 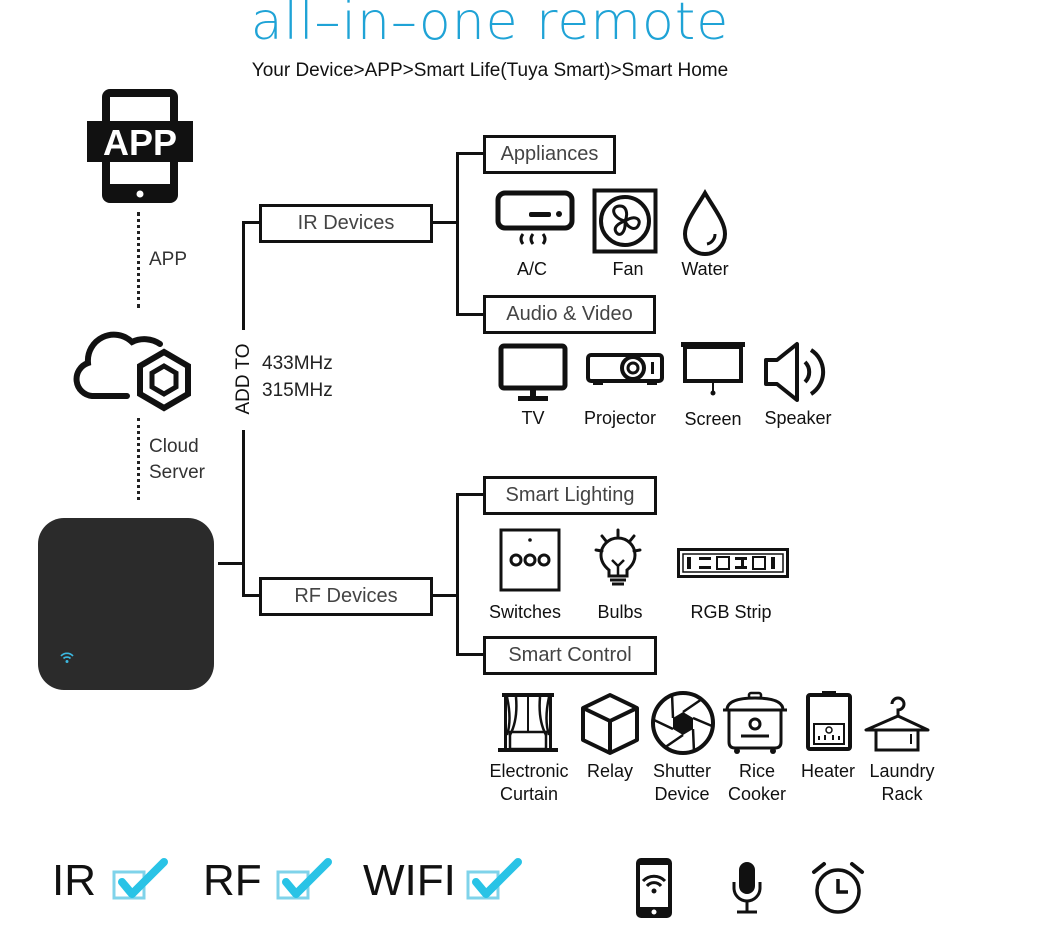 What do you see at coordinates (243, 379) in the screenshot?
I see `add-to-label: ADD TO` at bounding box center [243, 379].